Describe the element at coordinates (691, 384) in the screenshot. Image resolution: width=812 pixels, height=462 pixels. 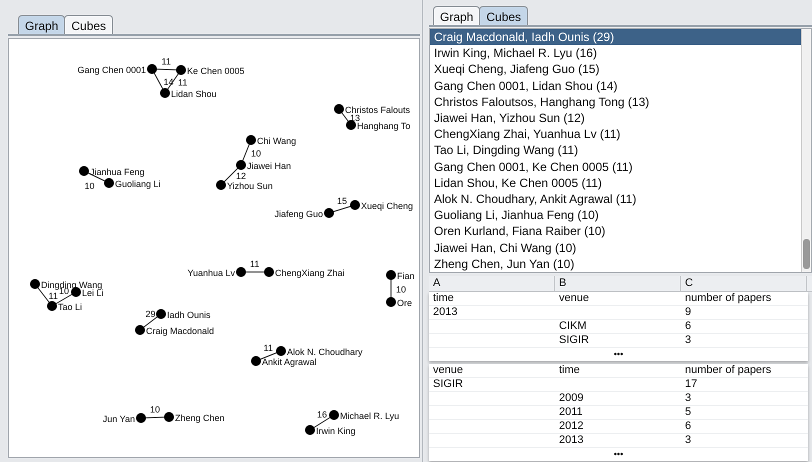
I see `table-cell: 17` at that location.